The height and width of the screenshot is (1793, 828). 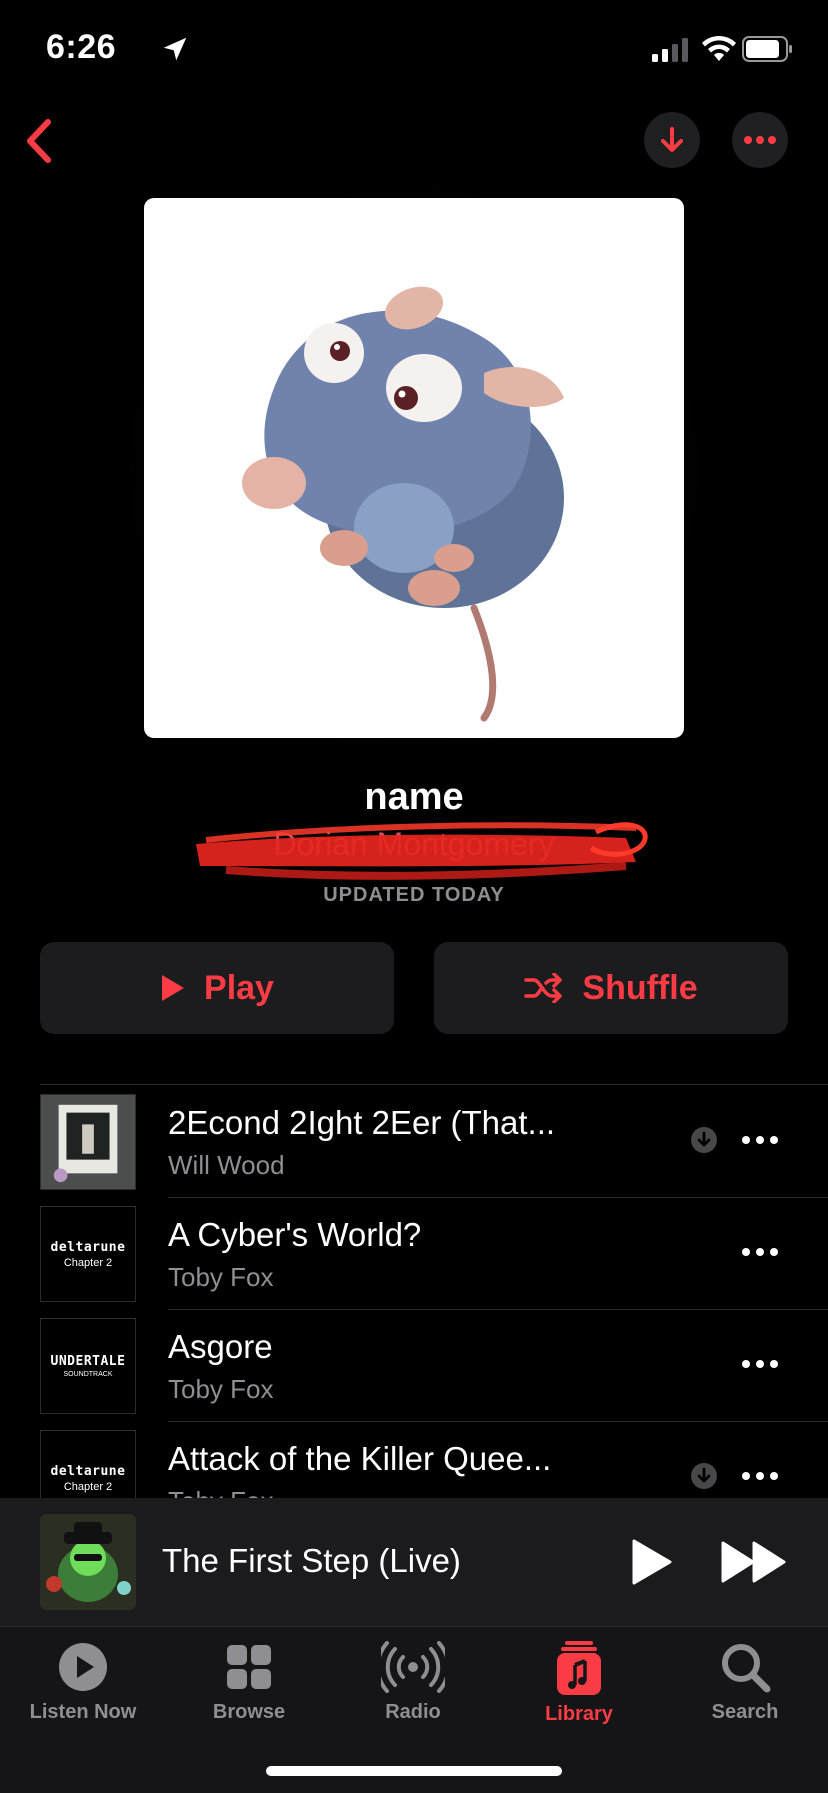 I want to click on tab-label: Browse, so click(x=249, y=1712).